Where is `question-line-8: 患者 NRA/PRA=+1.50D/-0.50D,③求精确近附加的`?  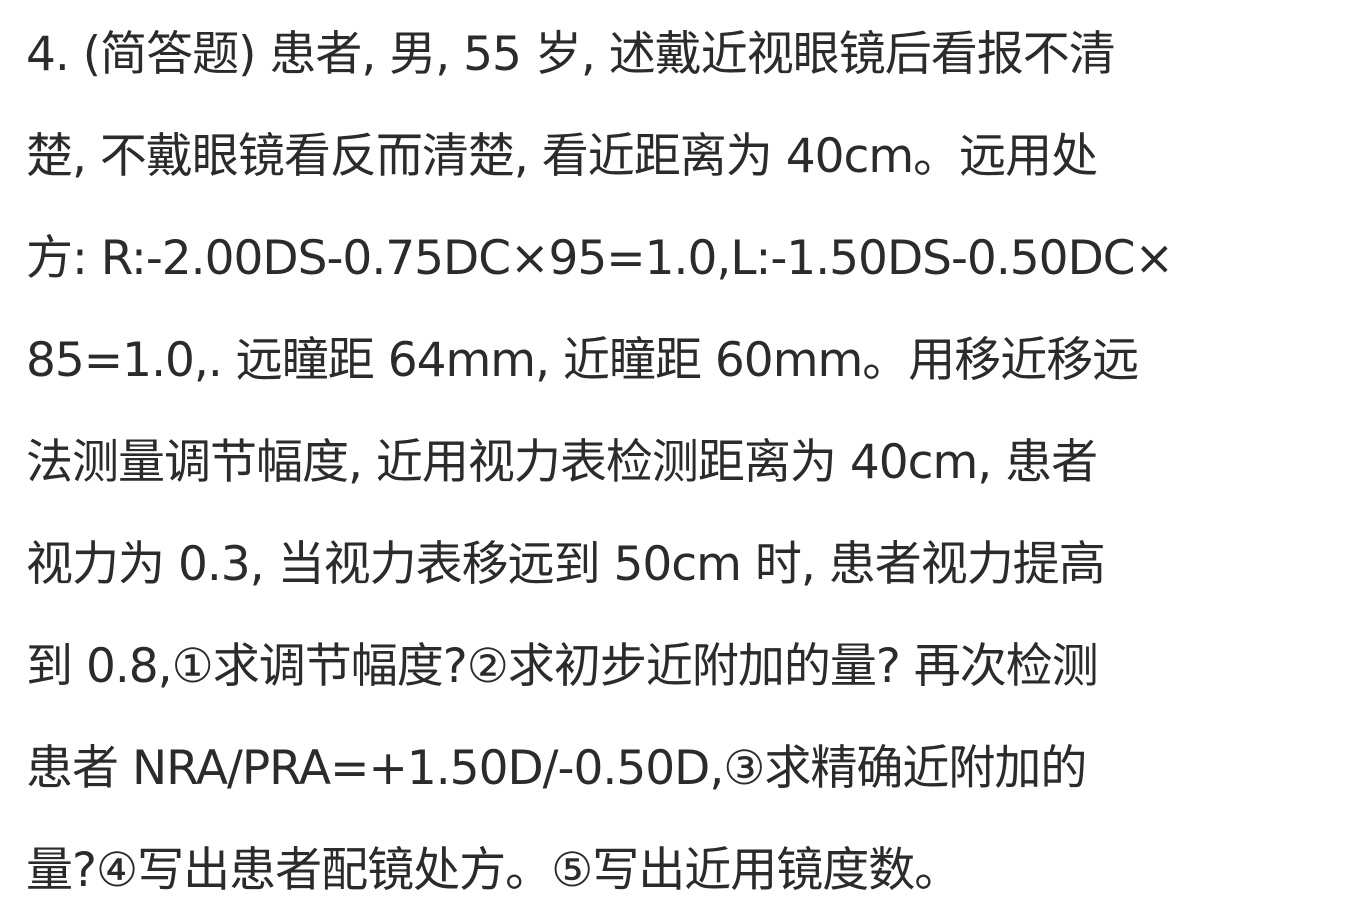 question-line-8: 患者 NRA/PRA=+1.50D/-0.50D,③求精确近附加的 is located at coordinates (556, 768).